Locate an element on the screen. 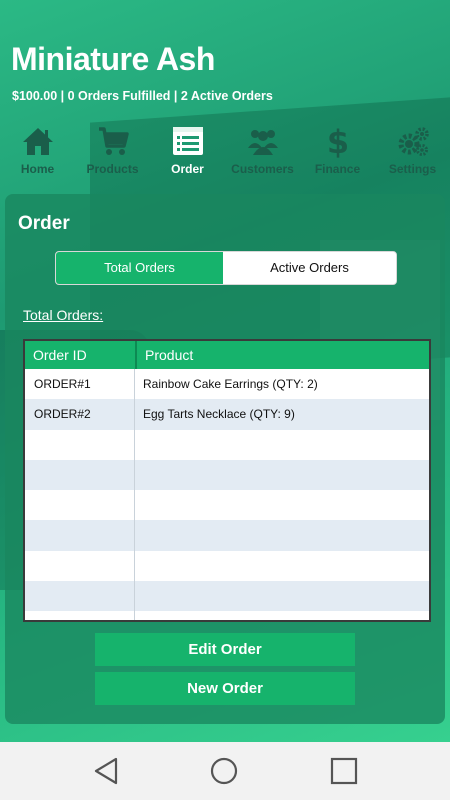  system-nav-bar is located at coordinates (225, 771).